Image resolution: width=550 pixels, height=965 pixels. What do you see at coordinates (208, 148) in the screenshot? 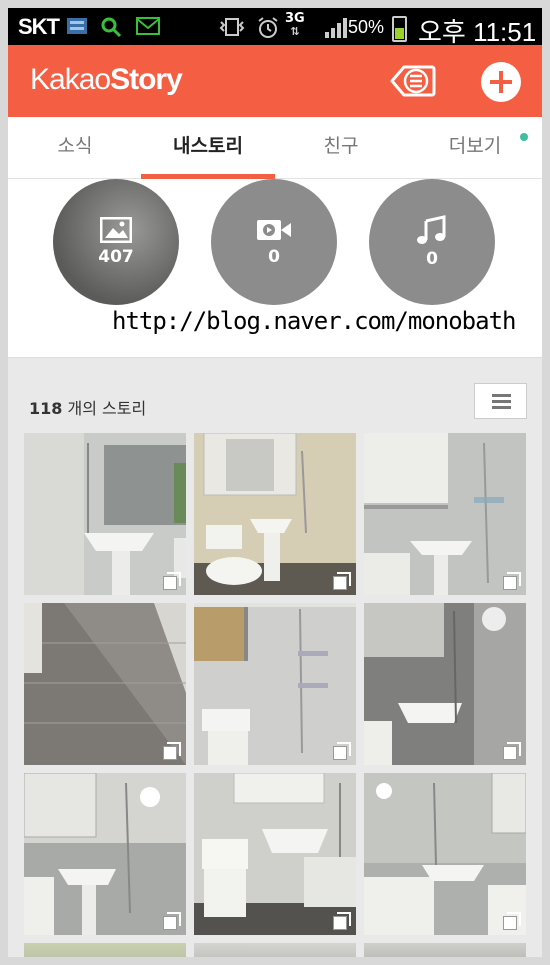
I see `tab-my-story: 내스토리` at bounding box center [208, 148].